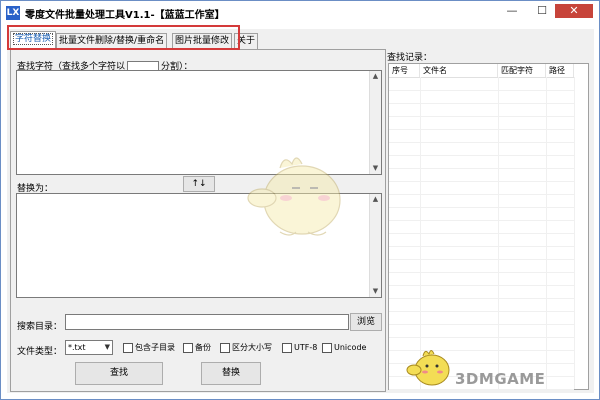 The width and height of the screenshot is (600, 400). I want to click on minimize-button: —, so click(512, 11).